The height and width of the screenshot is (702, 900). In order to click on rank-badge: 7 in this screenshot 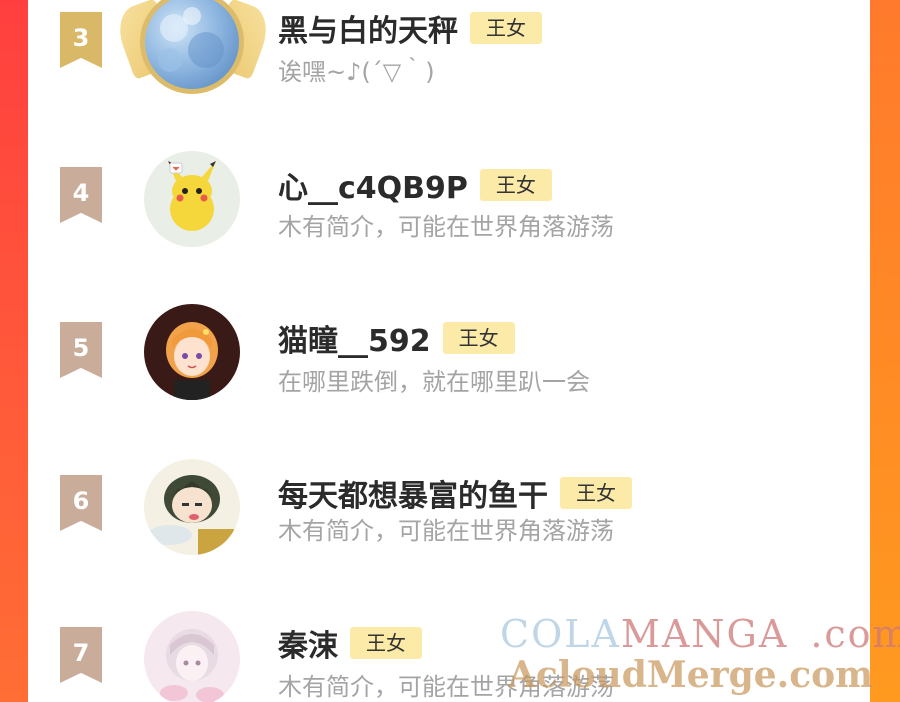, I will do `click(81, 655)`.